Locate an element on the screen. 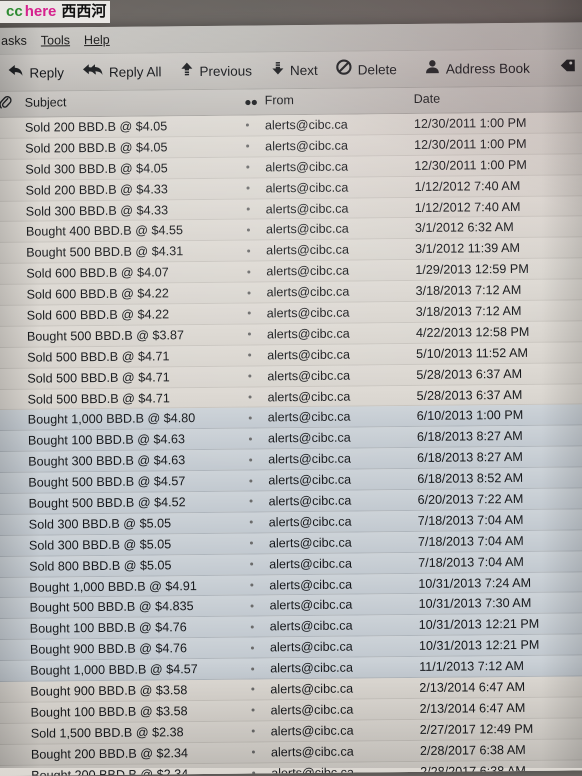 Image resolution: width=582 pixels, height=776 pixels. reply-button: Reply is located at coordinates (35, 73).